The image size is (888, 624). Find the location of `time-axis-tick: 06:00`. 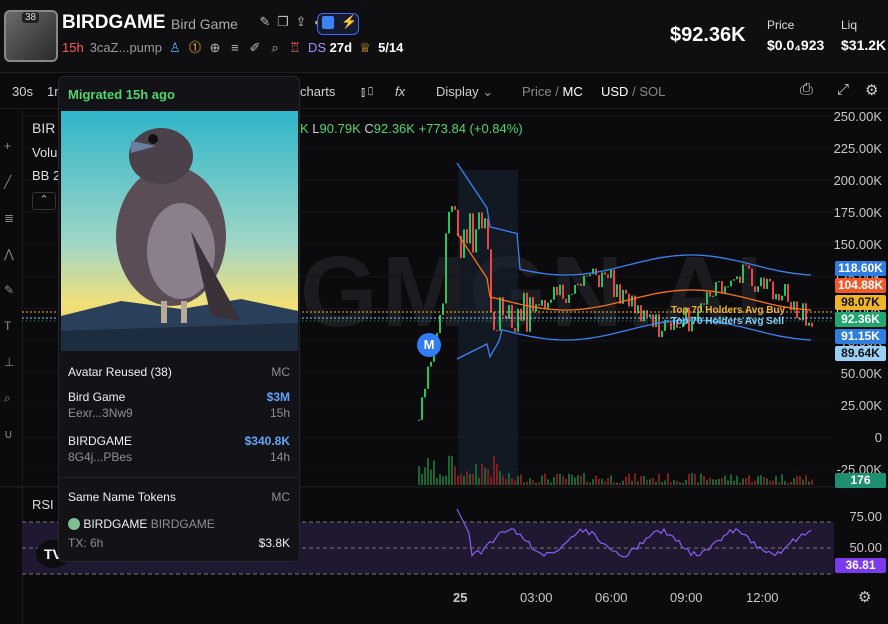

time-axis-tick: 06:00 is located at coordinates (611, 597).